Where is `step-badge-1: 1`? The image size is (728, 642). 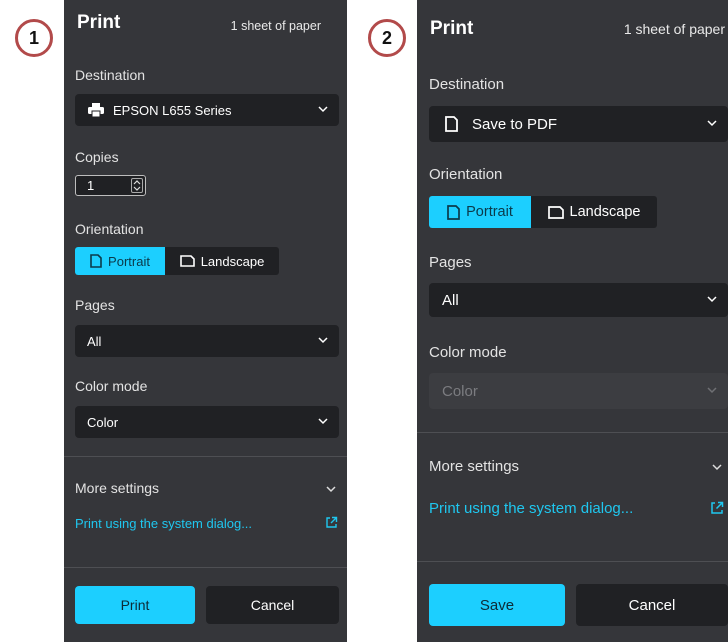
step-badge-1: 1 is located at coordinates (34, 38).